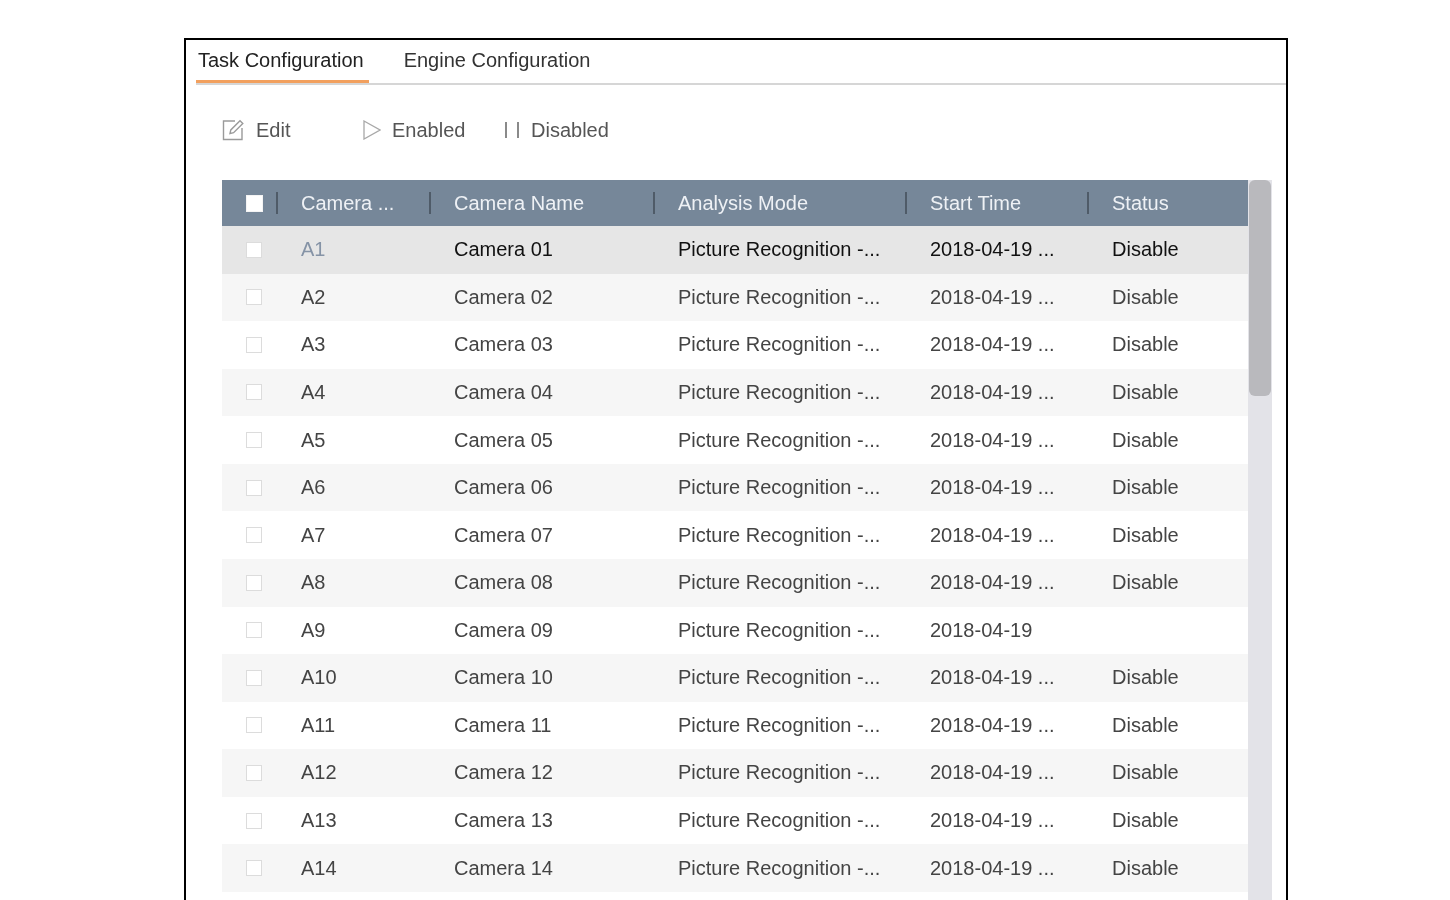  Describe the element at coordinates (503, 678) in the screenshot. I see `table-cell-text: Camera 10` at that location.